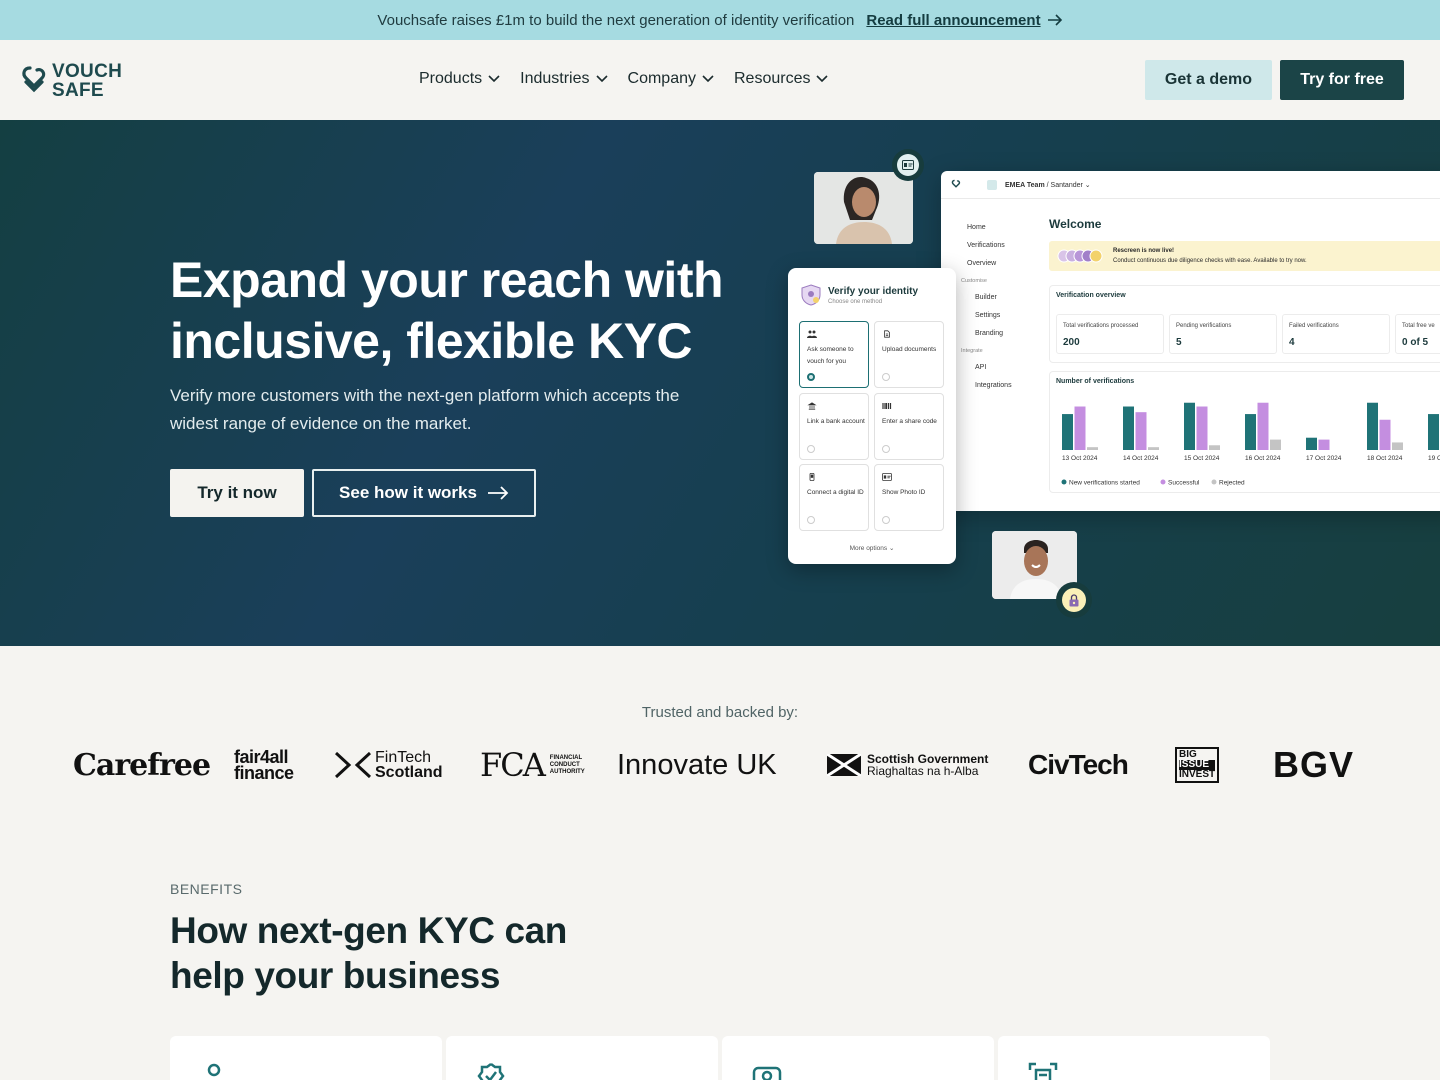 Image resolution: width=1440 pixels, height=1080 pixels. I want to click on option-share-code: Enter a share code, so click(909, 426).